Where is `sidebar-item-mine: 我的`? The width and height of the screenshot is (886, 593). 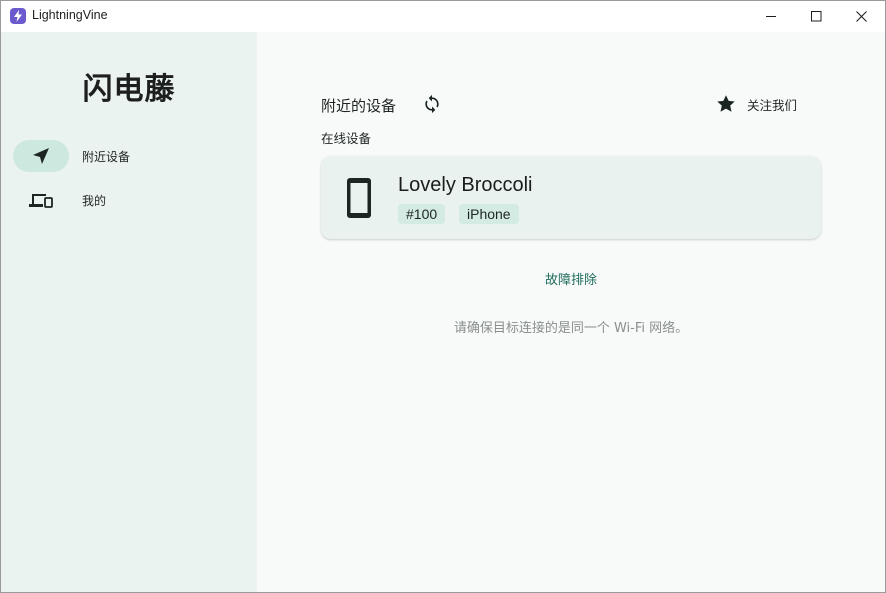 sidebar-item-mine: 我的 is located at coordinates (128, 200).